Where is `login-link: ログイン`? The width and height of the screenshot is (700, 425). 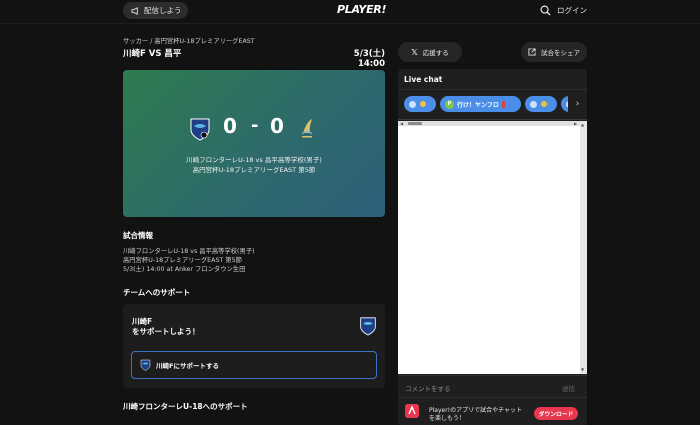 login-link: ログイン is located at coordinates (572, 10).